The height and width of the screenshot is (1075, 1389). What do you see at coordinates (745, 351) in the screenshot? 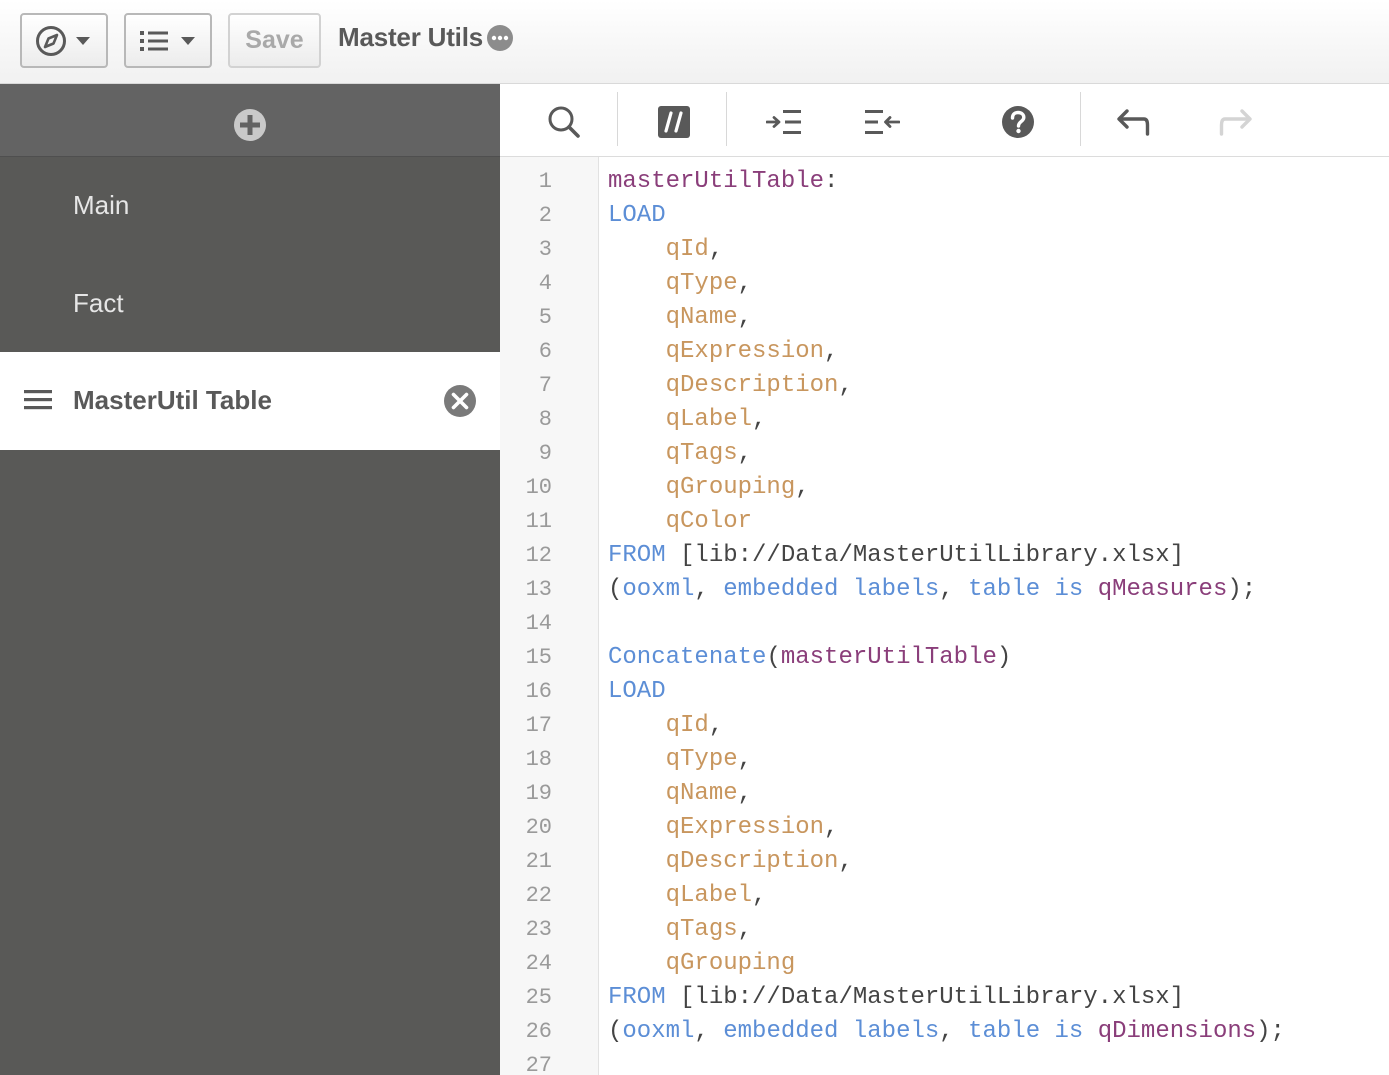
I see `code-token: qExpression` at bounding box center [745, 351].